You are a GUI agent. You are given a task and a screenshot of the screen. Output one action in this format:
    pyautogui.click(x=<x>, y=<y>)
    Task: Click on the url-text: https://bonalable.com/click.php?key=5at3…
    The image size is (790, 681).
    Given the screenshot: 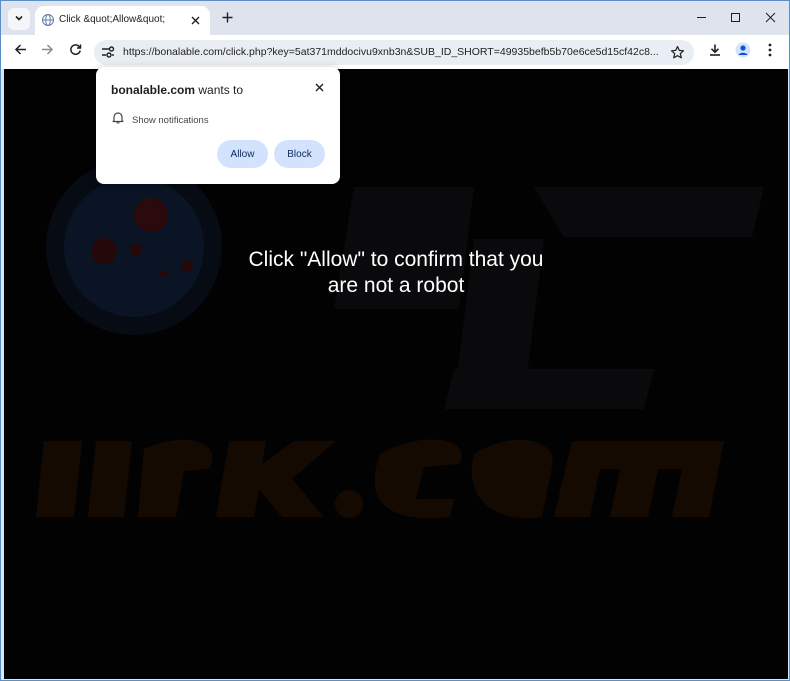 What is the action you would take?
    pyautogui.click(x=391, y=52)
    